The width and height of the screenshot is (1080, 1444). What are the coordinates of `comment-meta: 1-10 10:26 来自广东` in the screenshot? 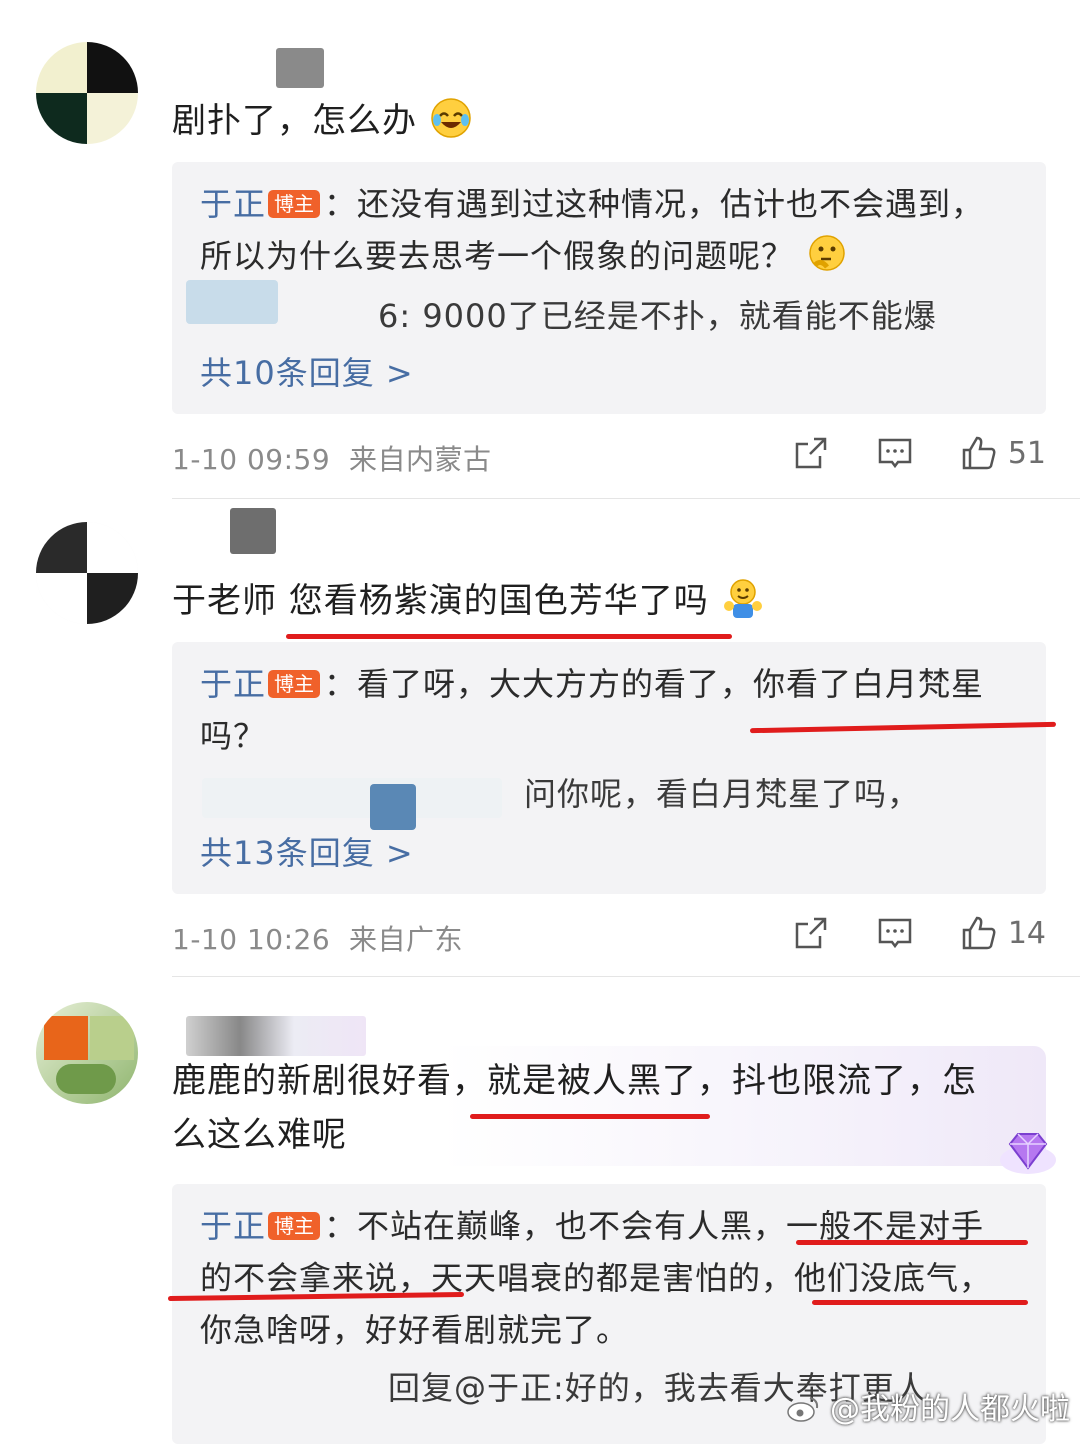 It's located at (317, 938).